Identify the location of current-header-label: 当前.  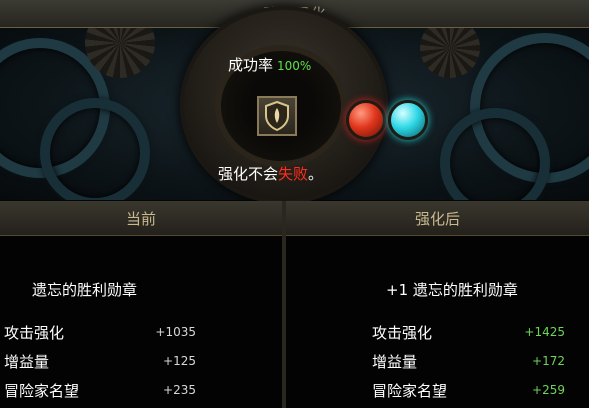
(140, 218).